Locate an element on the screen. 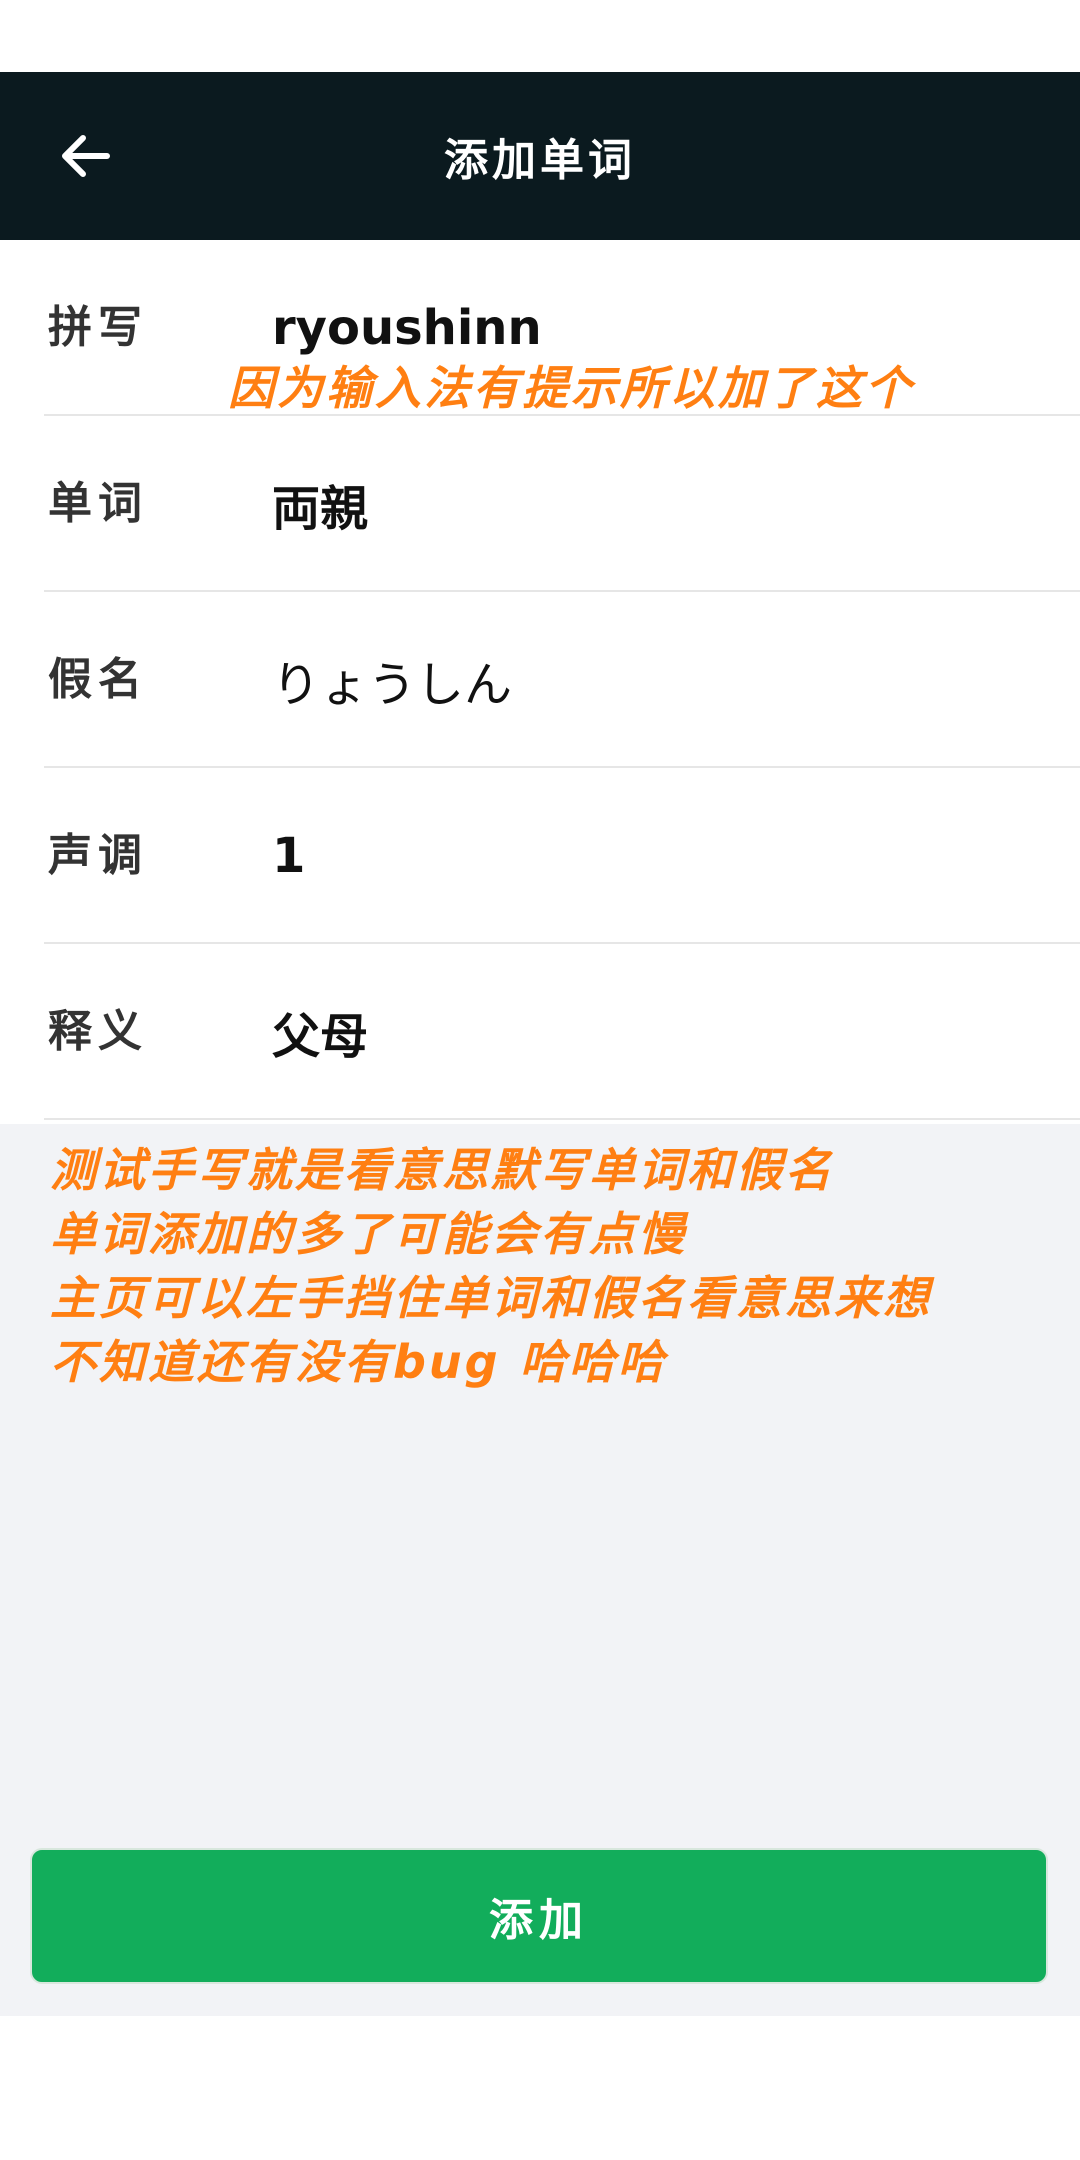 This screenshot has height=2160, width=1080. spelling-label: 拼写 is located at coordinates (98, 327).